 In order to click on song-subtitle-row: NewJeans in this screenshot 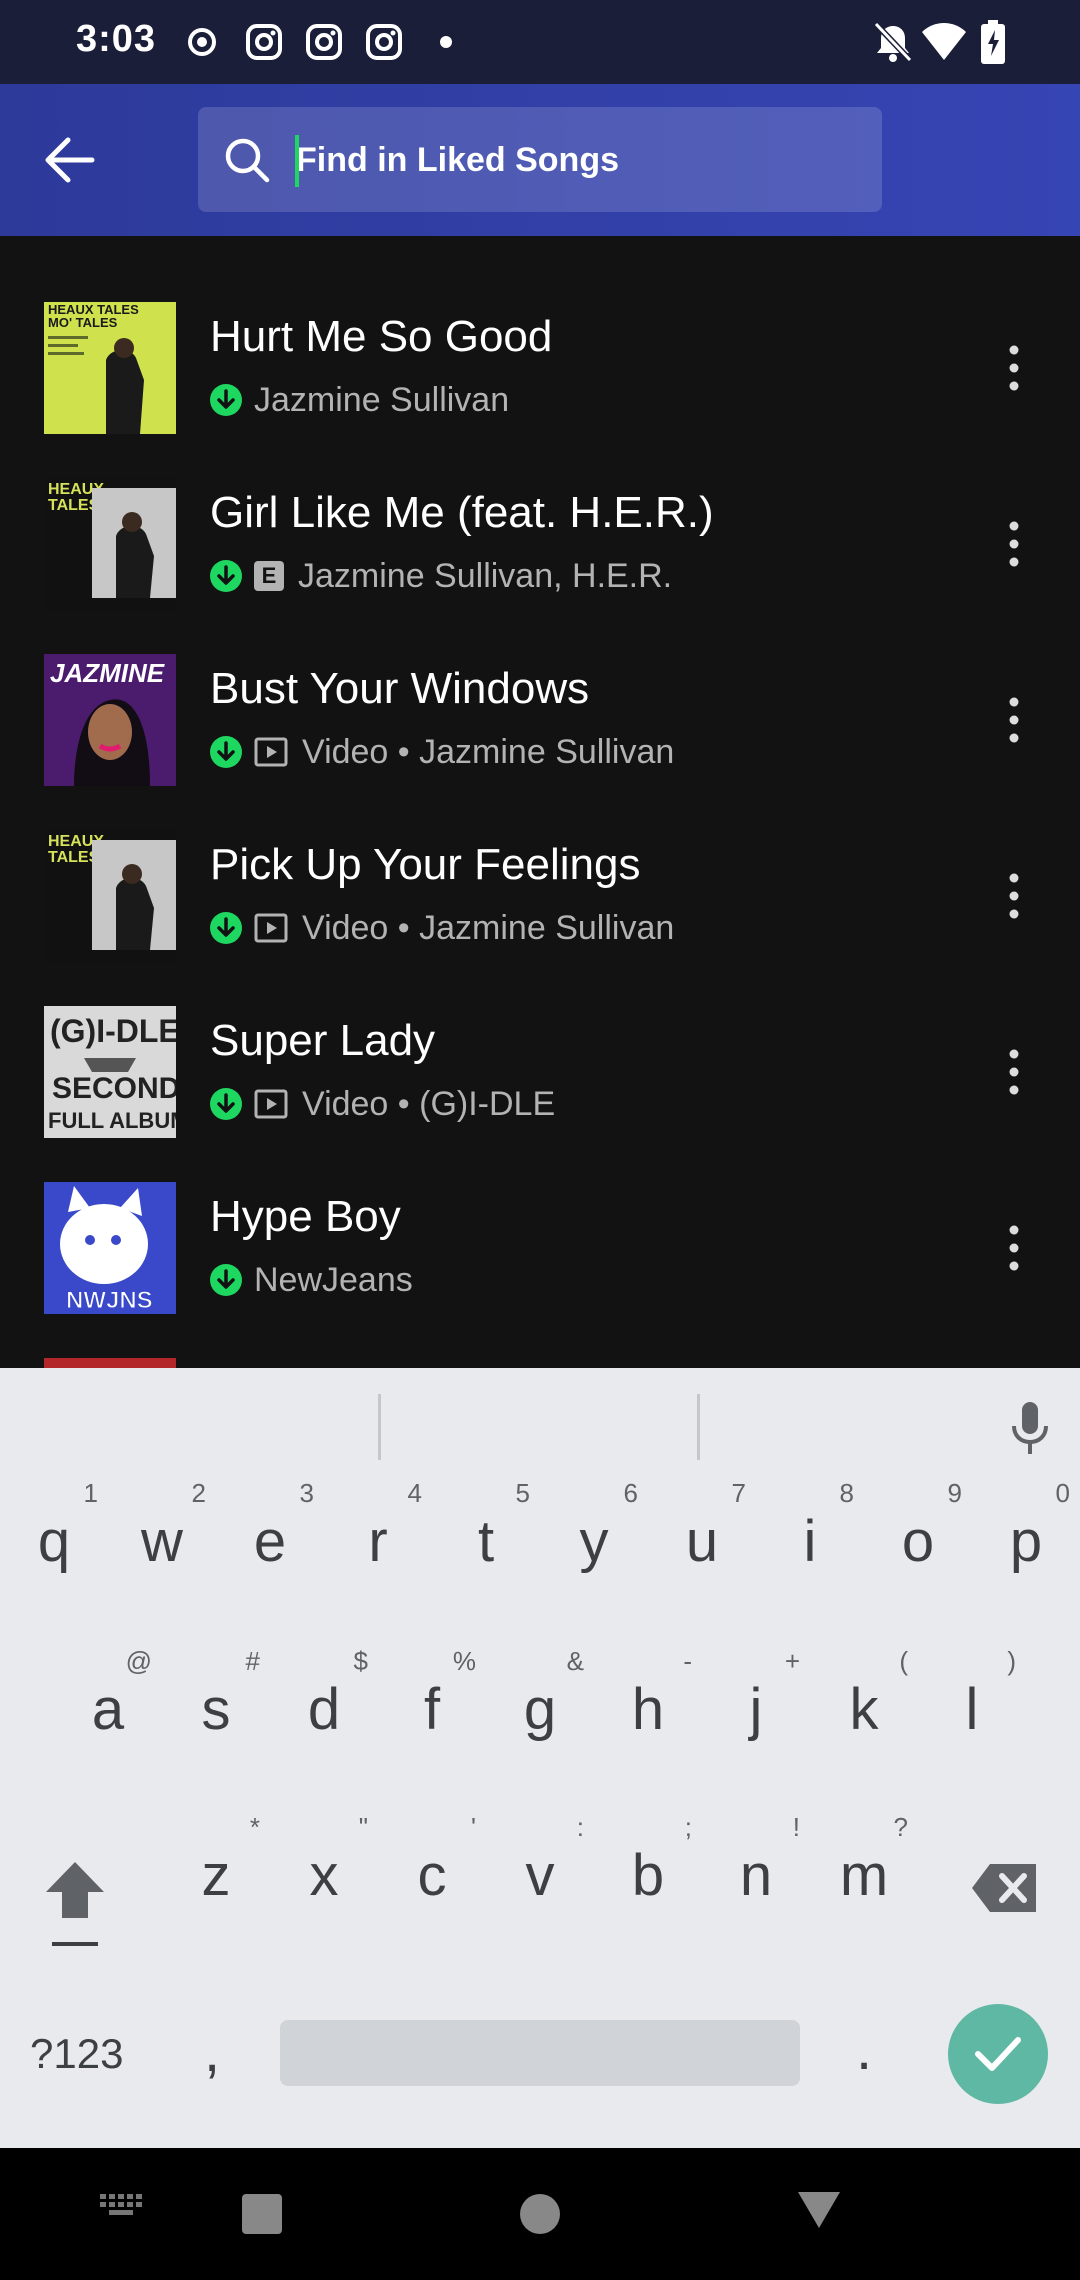, I will do `click(311, 1280)`.